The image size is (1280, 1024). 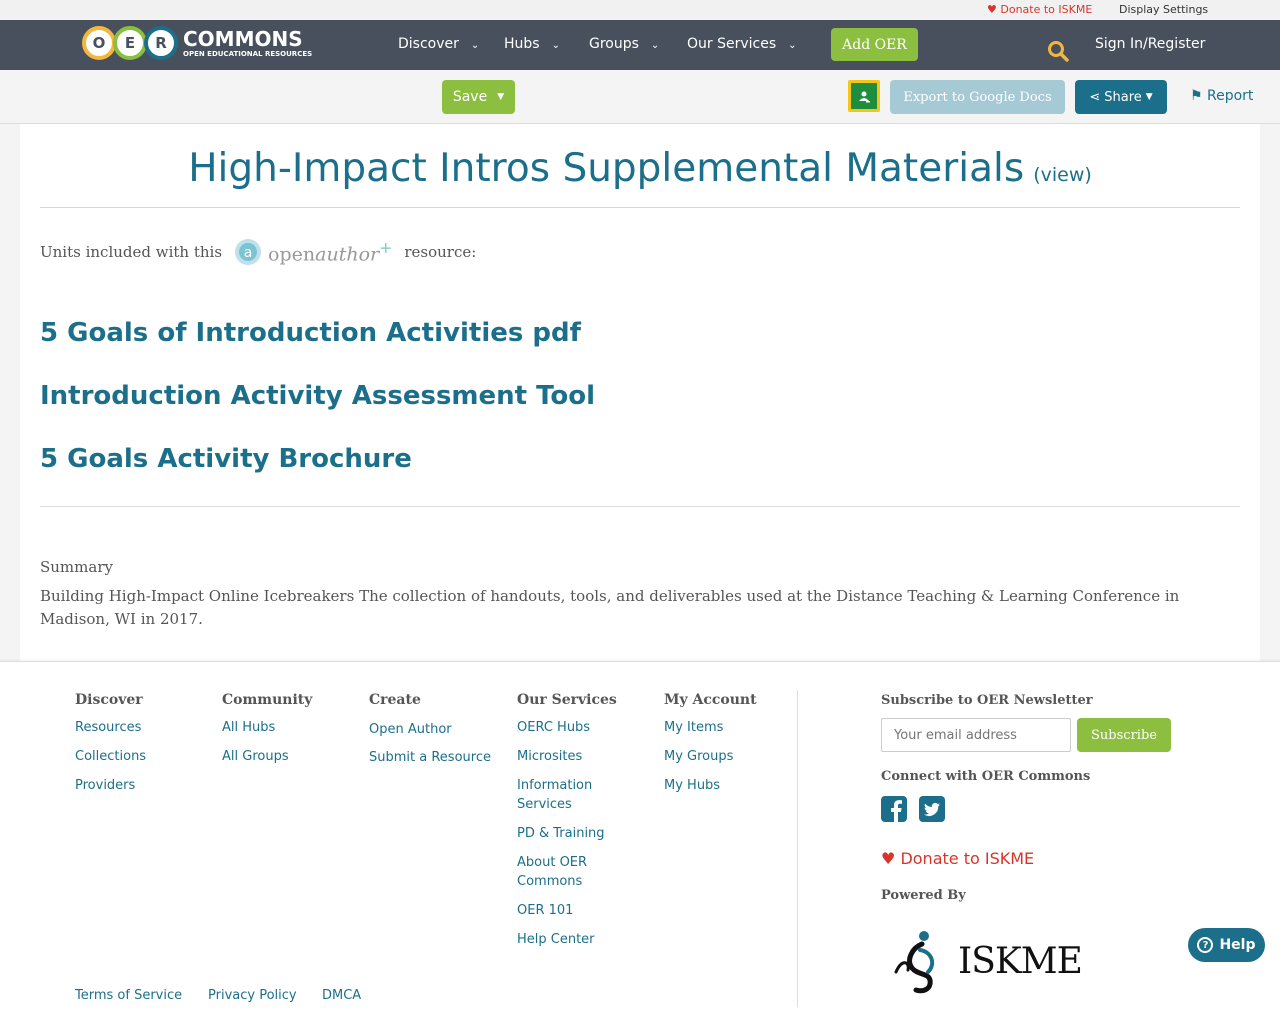 I want to click on logo-circle-r: R, so click(x=161, y=43).